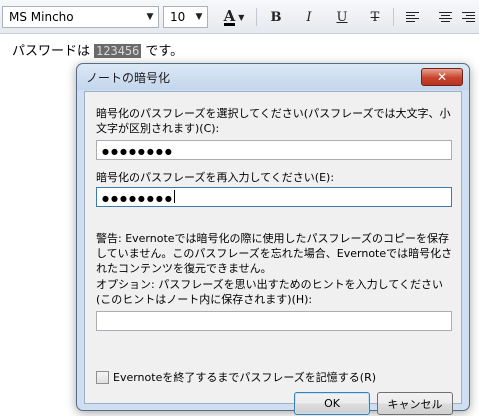  I want to click on passphrase-value: ●●●●●●●●, so click(138, 151).